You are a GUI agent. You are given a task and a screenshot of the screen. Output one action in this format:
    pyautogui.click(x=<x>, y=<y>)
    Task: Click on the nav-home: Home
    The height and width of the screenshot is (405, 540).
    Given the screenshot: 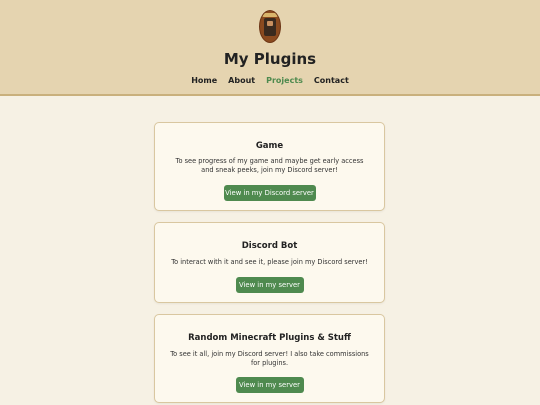 What is the action you would take?
    pyautogui.click(x=204, y=80)
    